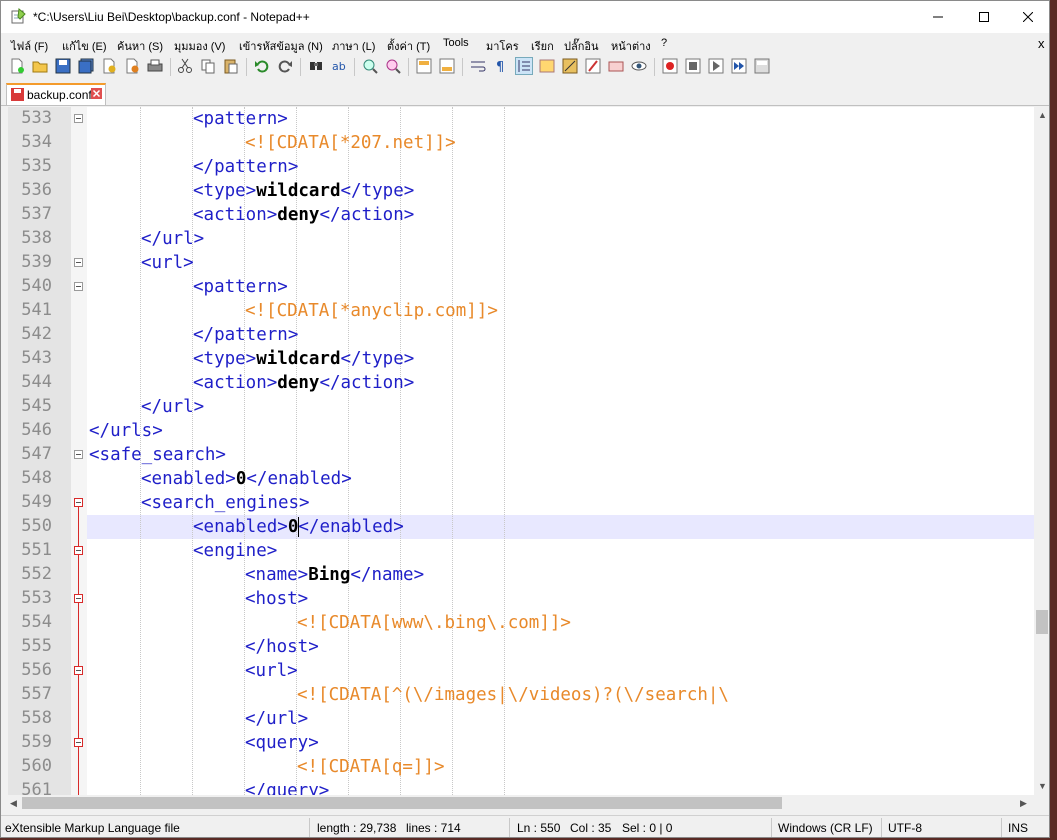 The width and height of the screenshot is (1057, 840). Describe the element at coordinates (316, 66) in the screenshot. I see `find-icon` at that location.